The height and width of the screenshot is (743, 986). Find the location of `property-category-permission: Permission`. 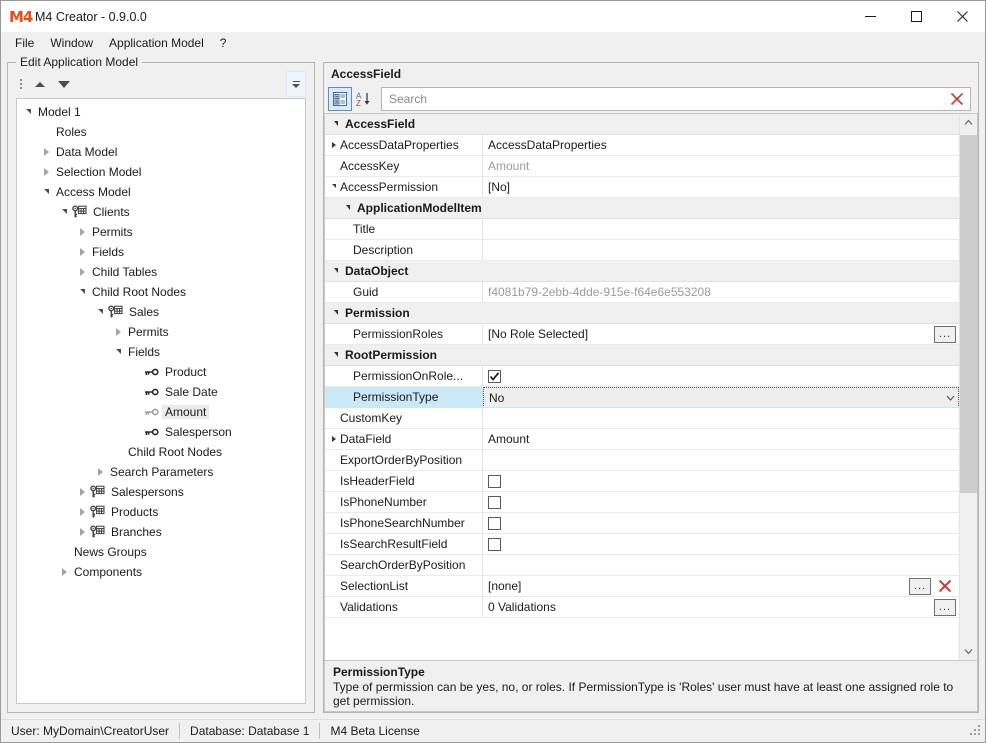

property-category-permission: Permission is located at coordinates (642, 313).